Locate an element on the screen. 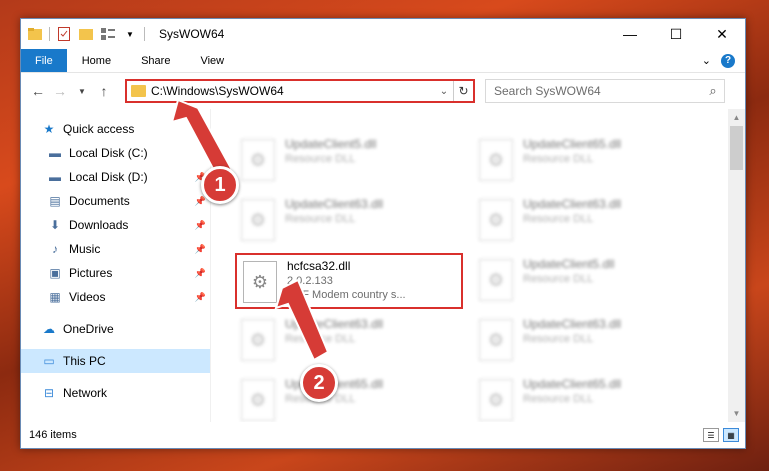 The image size is (769, 471). annotation-arrows is located at coordinates (250, 230).